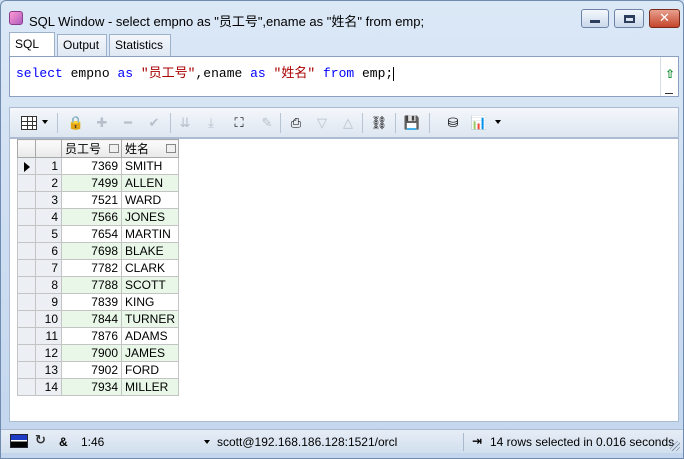  I want to click on table-row: 2 7499 ALLEN, so click(98, 183).